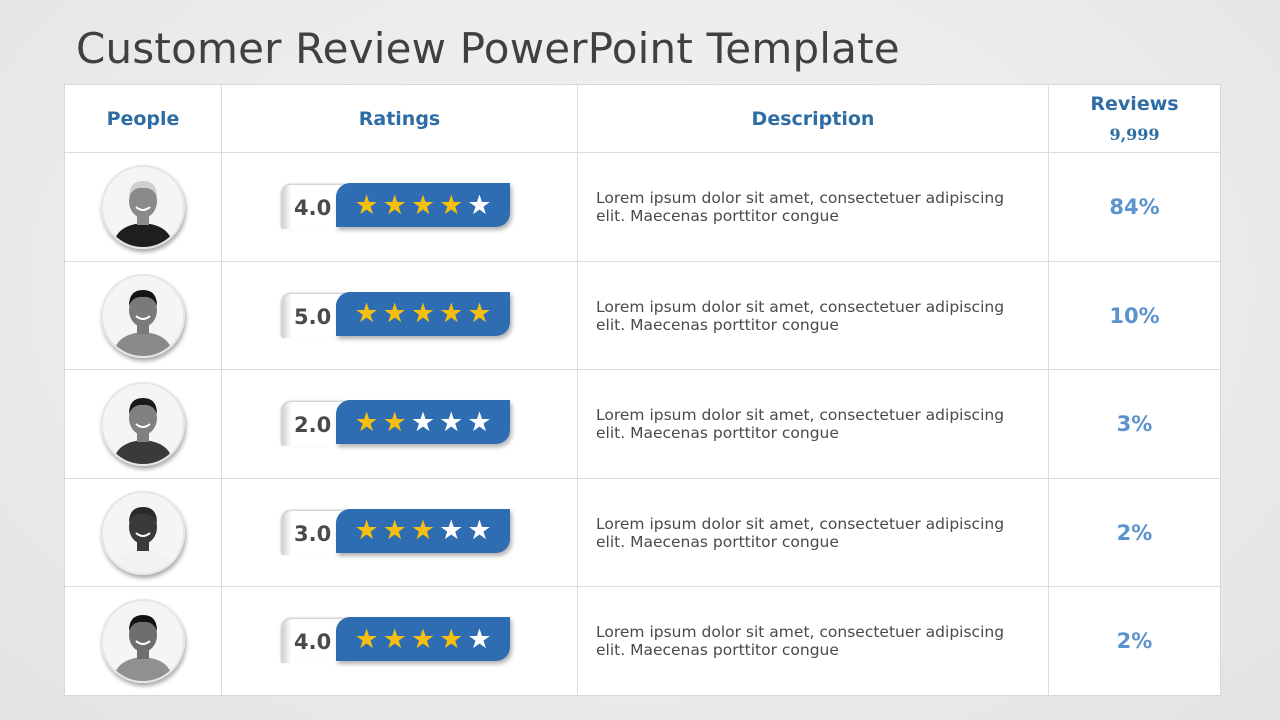  I want to click on rating-badge: 2.0 ★ ★ ★ ★ ★, so click(398, 423).